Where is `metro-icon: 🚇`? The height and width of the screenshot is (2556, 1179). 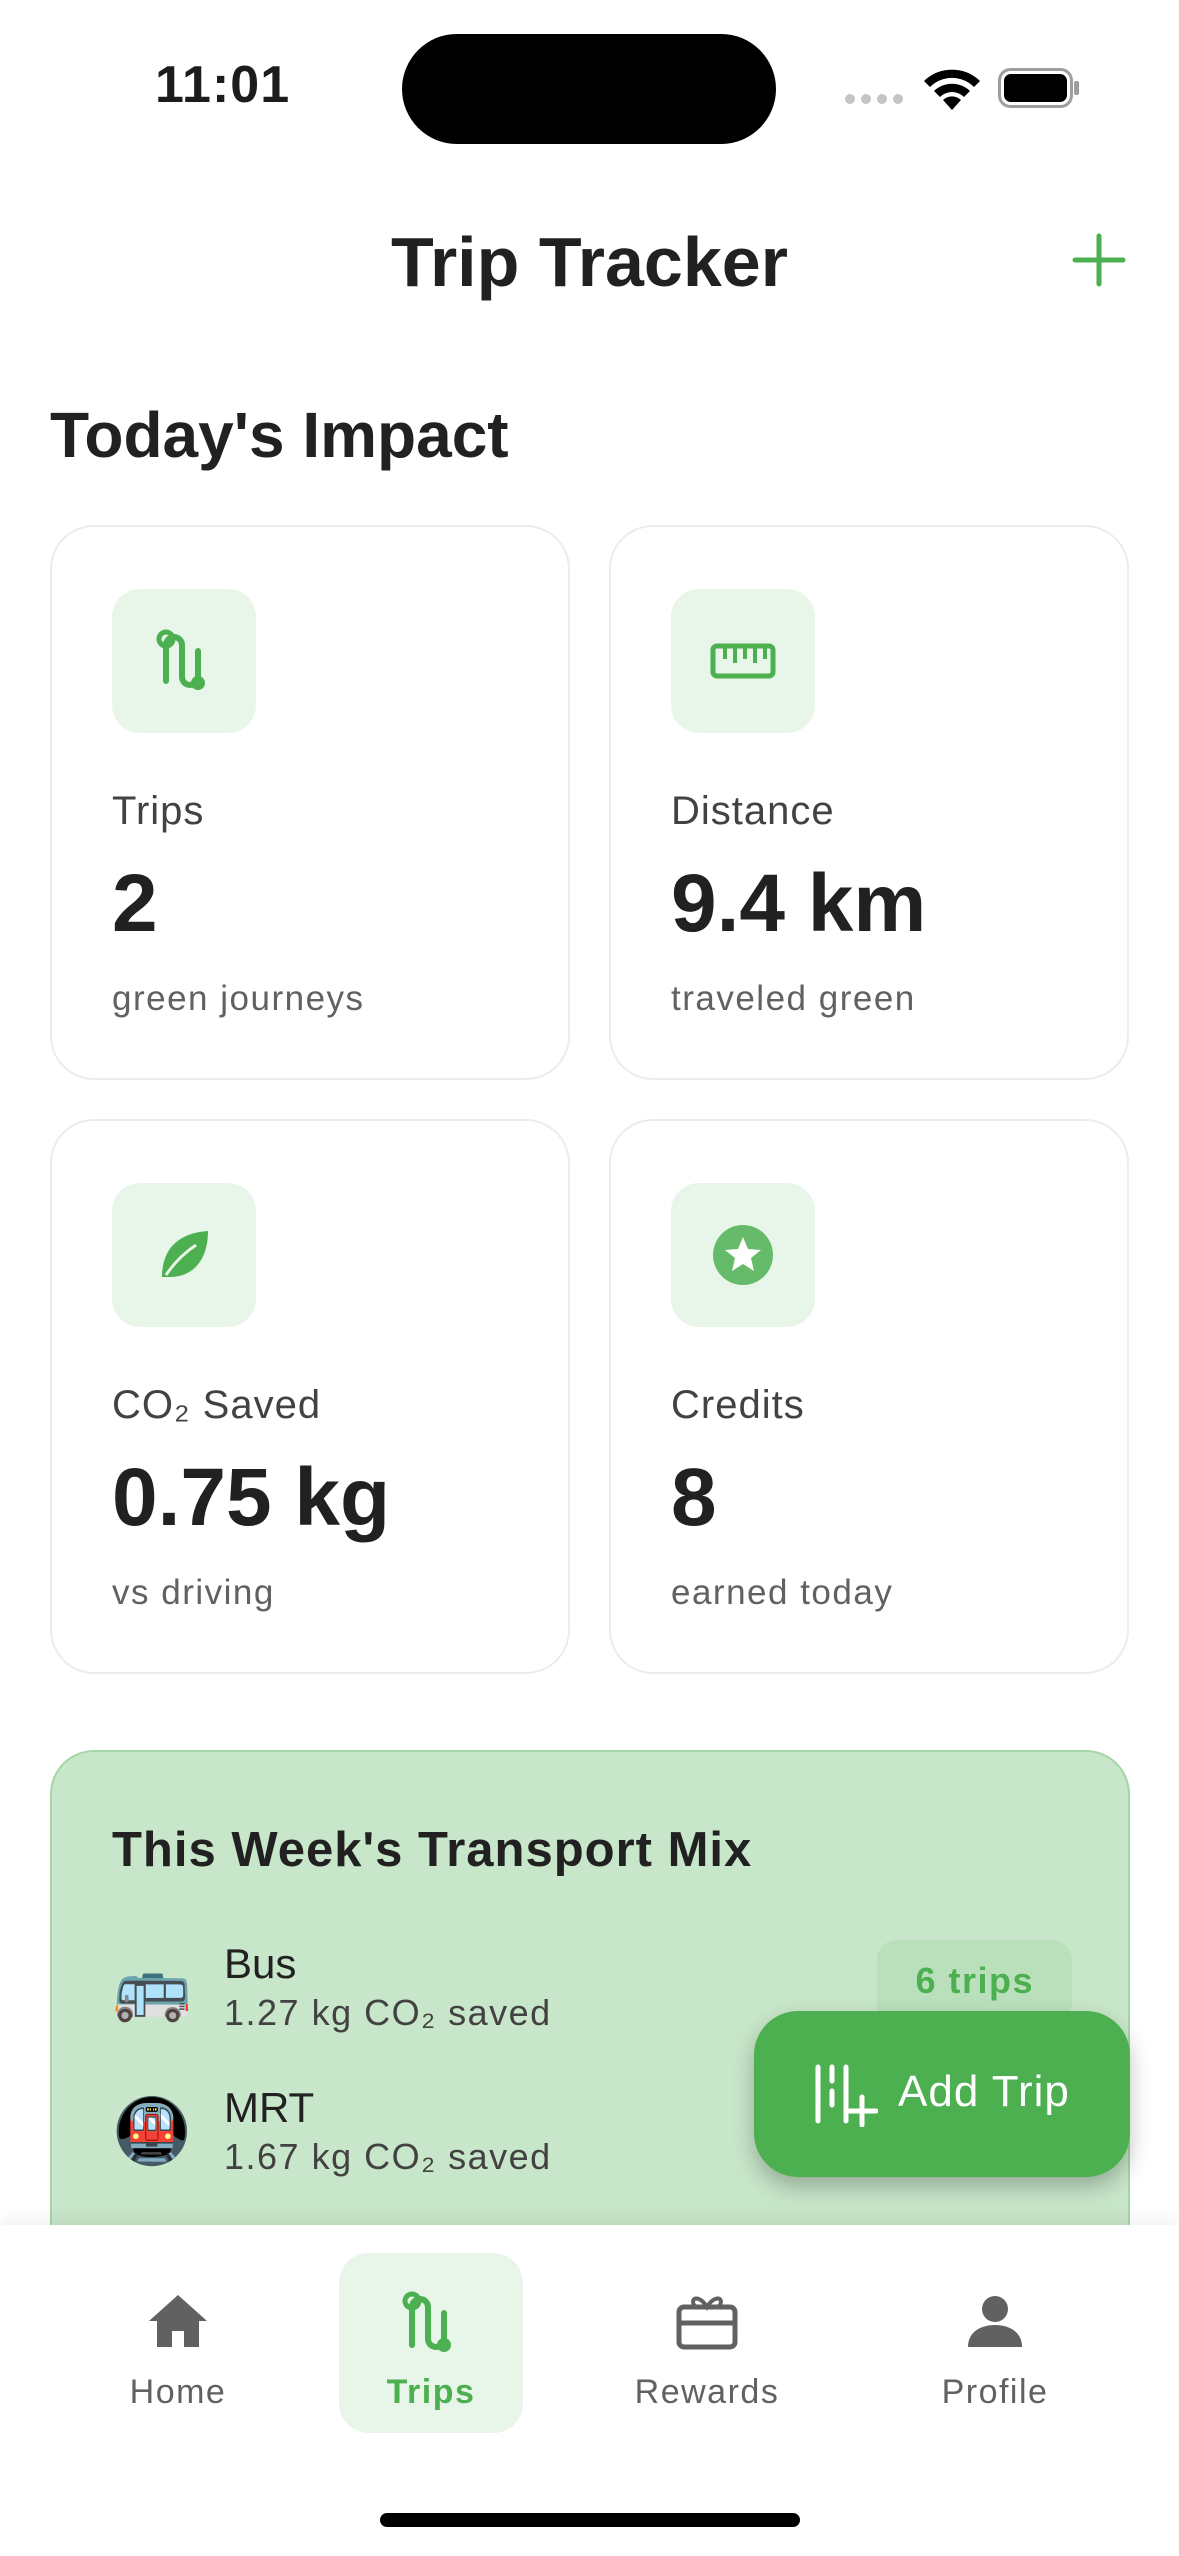
metro-icon: 🚇 is located at coordinates (152, 2131).